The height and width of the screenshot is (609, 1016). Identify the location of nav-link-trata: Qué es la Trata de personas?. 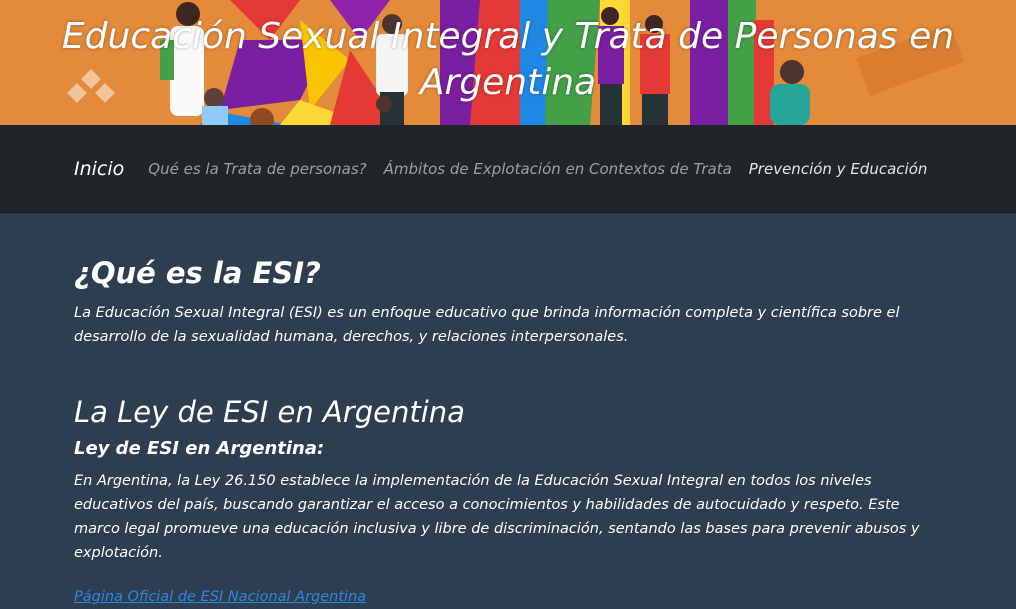
(257, 169).